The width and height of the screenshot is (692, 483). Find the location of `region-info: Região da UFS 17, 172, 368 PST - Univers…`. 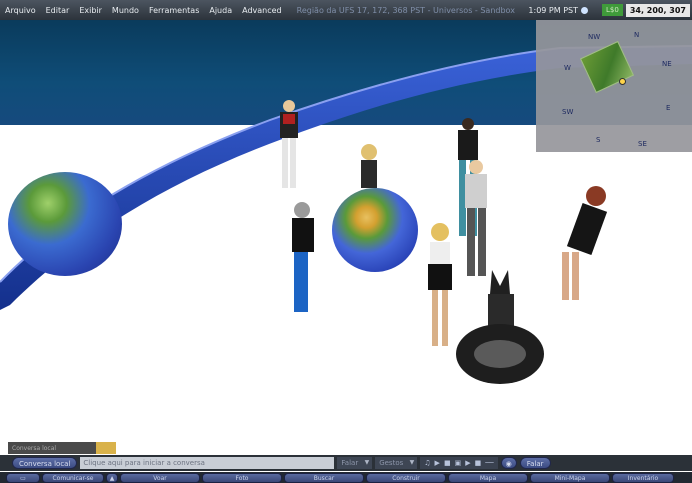

region-info: Região da UFS 17, 172, 368 PST - Univers… is located at coordinates (413, 10).